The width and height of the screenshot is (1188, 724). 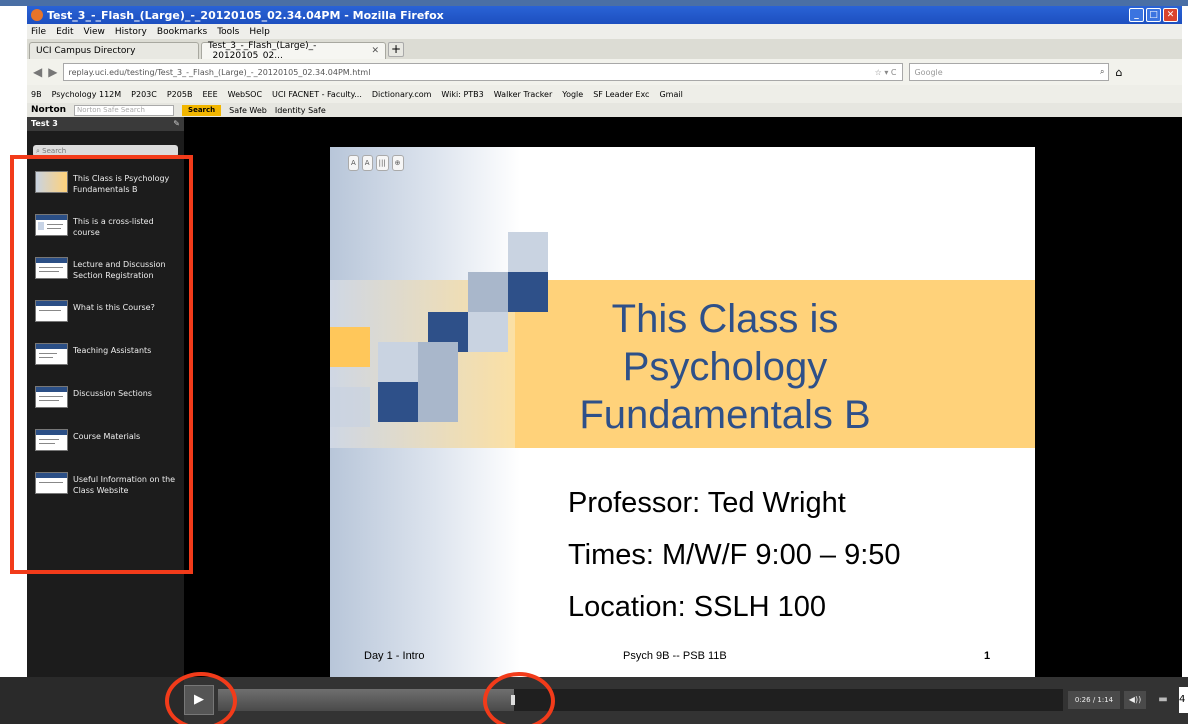 What do you see at coordinates (64, 32) in the screenshot?
I see `menu-edit: Edit` at bounding box center [64, 32].